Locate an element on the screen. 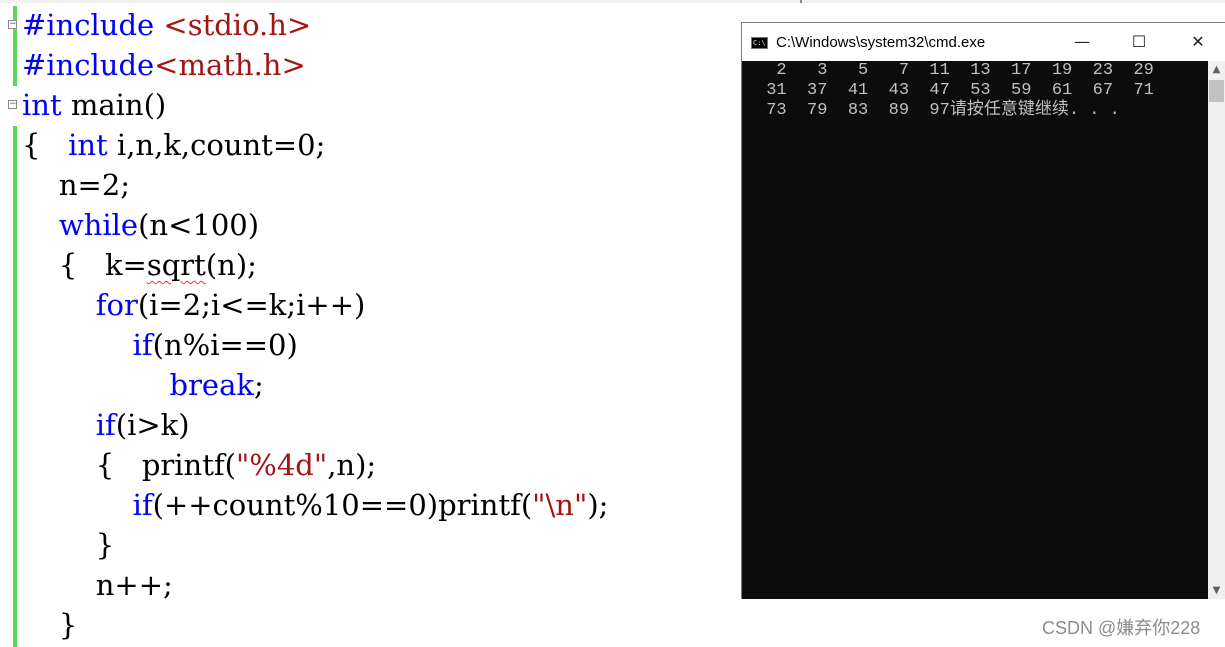 The height and width of the screenshot is (647, 1225). code-line: break; is located at coordinates (143, 385).